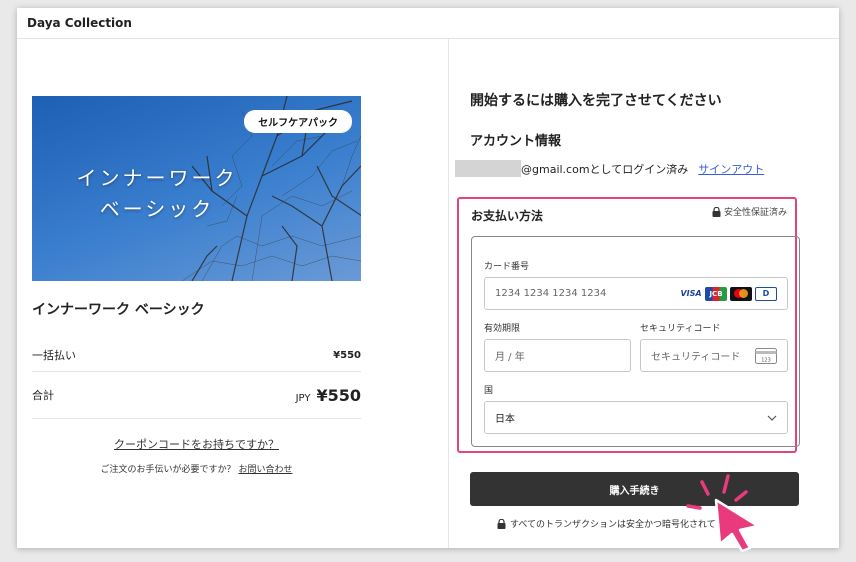 The width and height of the screenshot is (856, 562). I want to click on account-heading: アカウント情報, so click(516, 141).